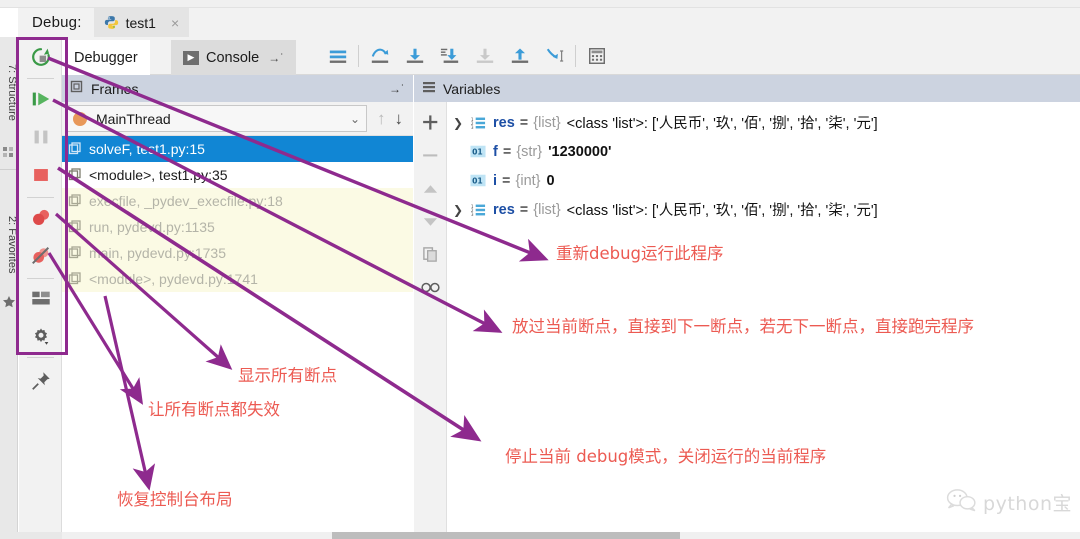  What do you see at coordinates (111, 22) in the screenshot?
I see `python-file-icon` at bounding box center [111, 22].